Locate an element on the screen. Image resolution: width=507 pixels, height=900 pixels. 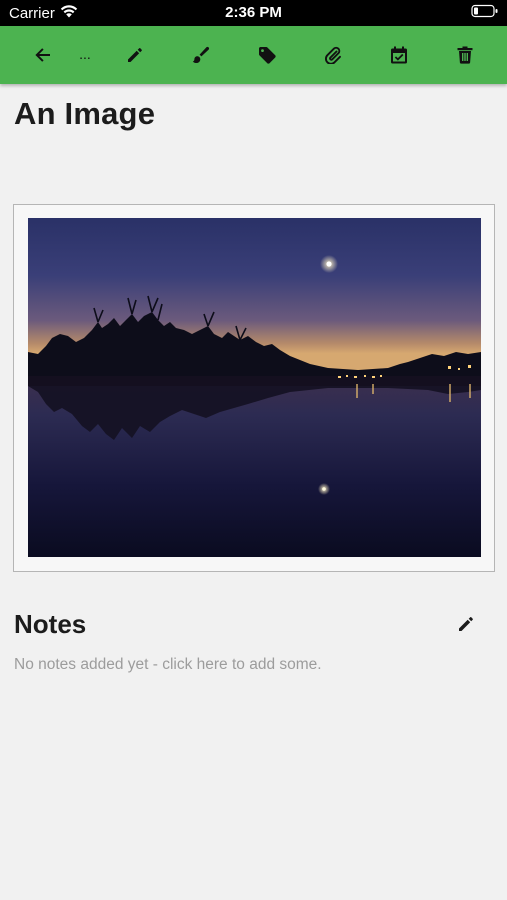
tag-icon is located at coordinates (267, 55).